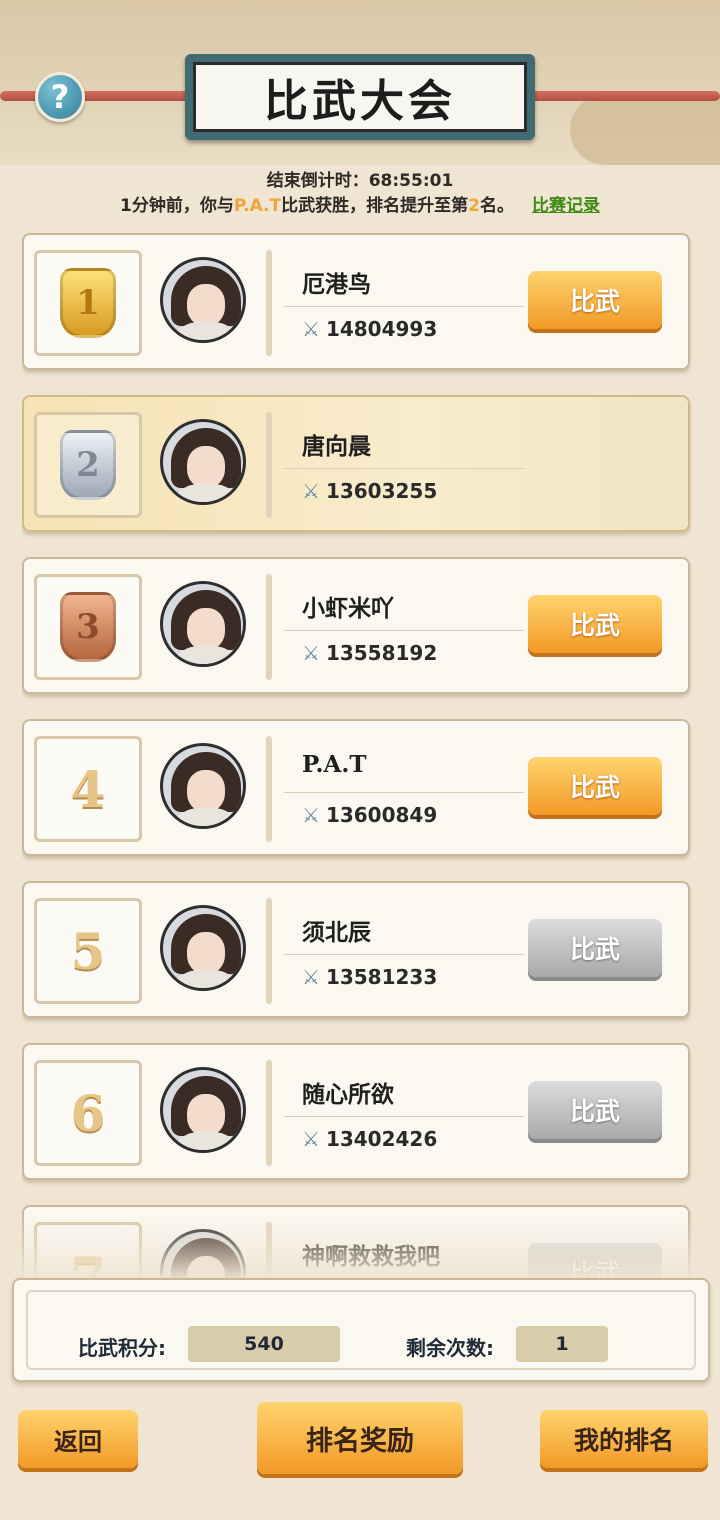 This screenshot has width=720, height=1520. I want to click on ranking-row: 5 须北辰 ⚔ 13581233 比武, so click(356, 949).